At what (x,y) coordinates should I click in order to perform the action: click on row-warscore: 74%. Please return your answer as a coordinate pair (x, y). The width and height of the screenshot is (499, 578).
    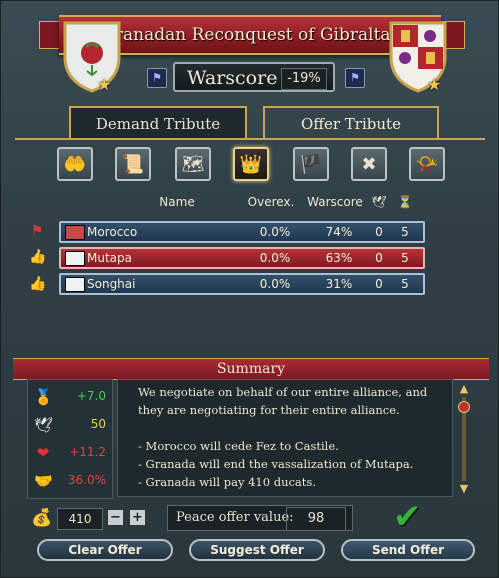
    Looking at the image, I should click on (339, 232).